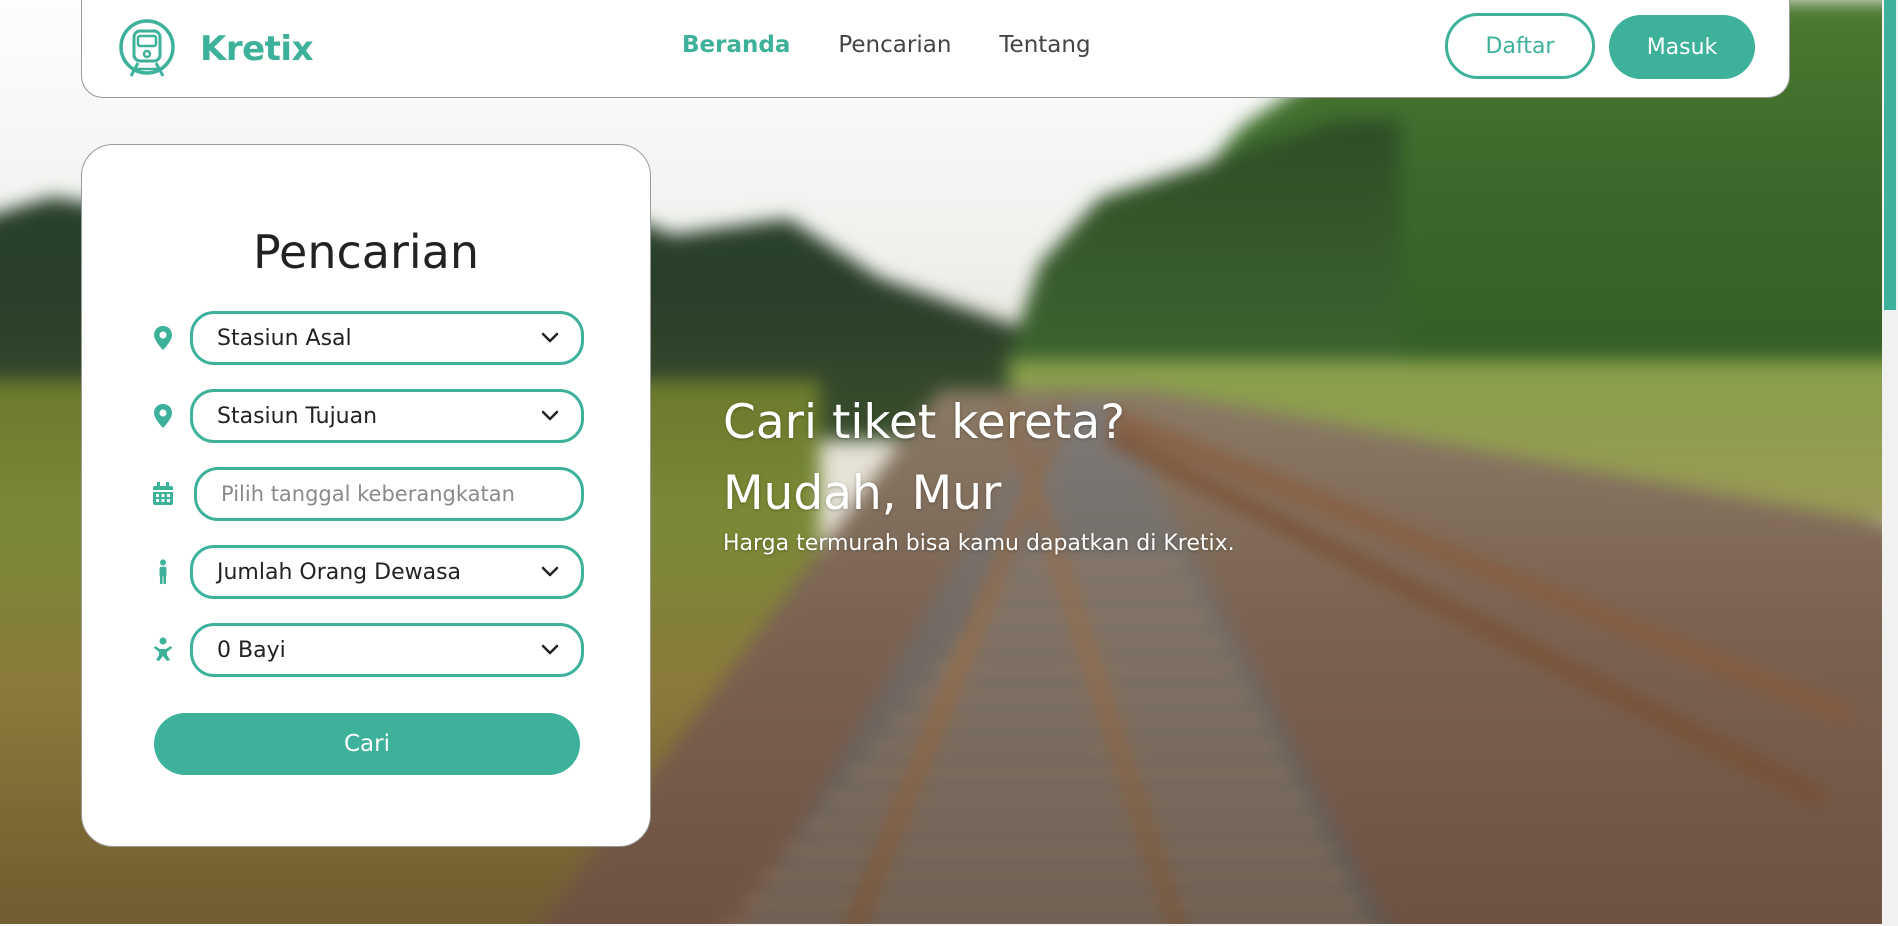 The image size is (1898, 926). Describe the element at coordinates (1890, 463) in the screenshot. I see `scrollbar` at that location.